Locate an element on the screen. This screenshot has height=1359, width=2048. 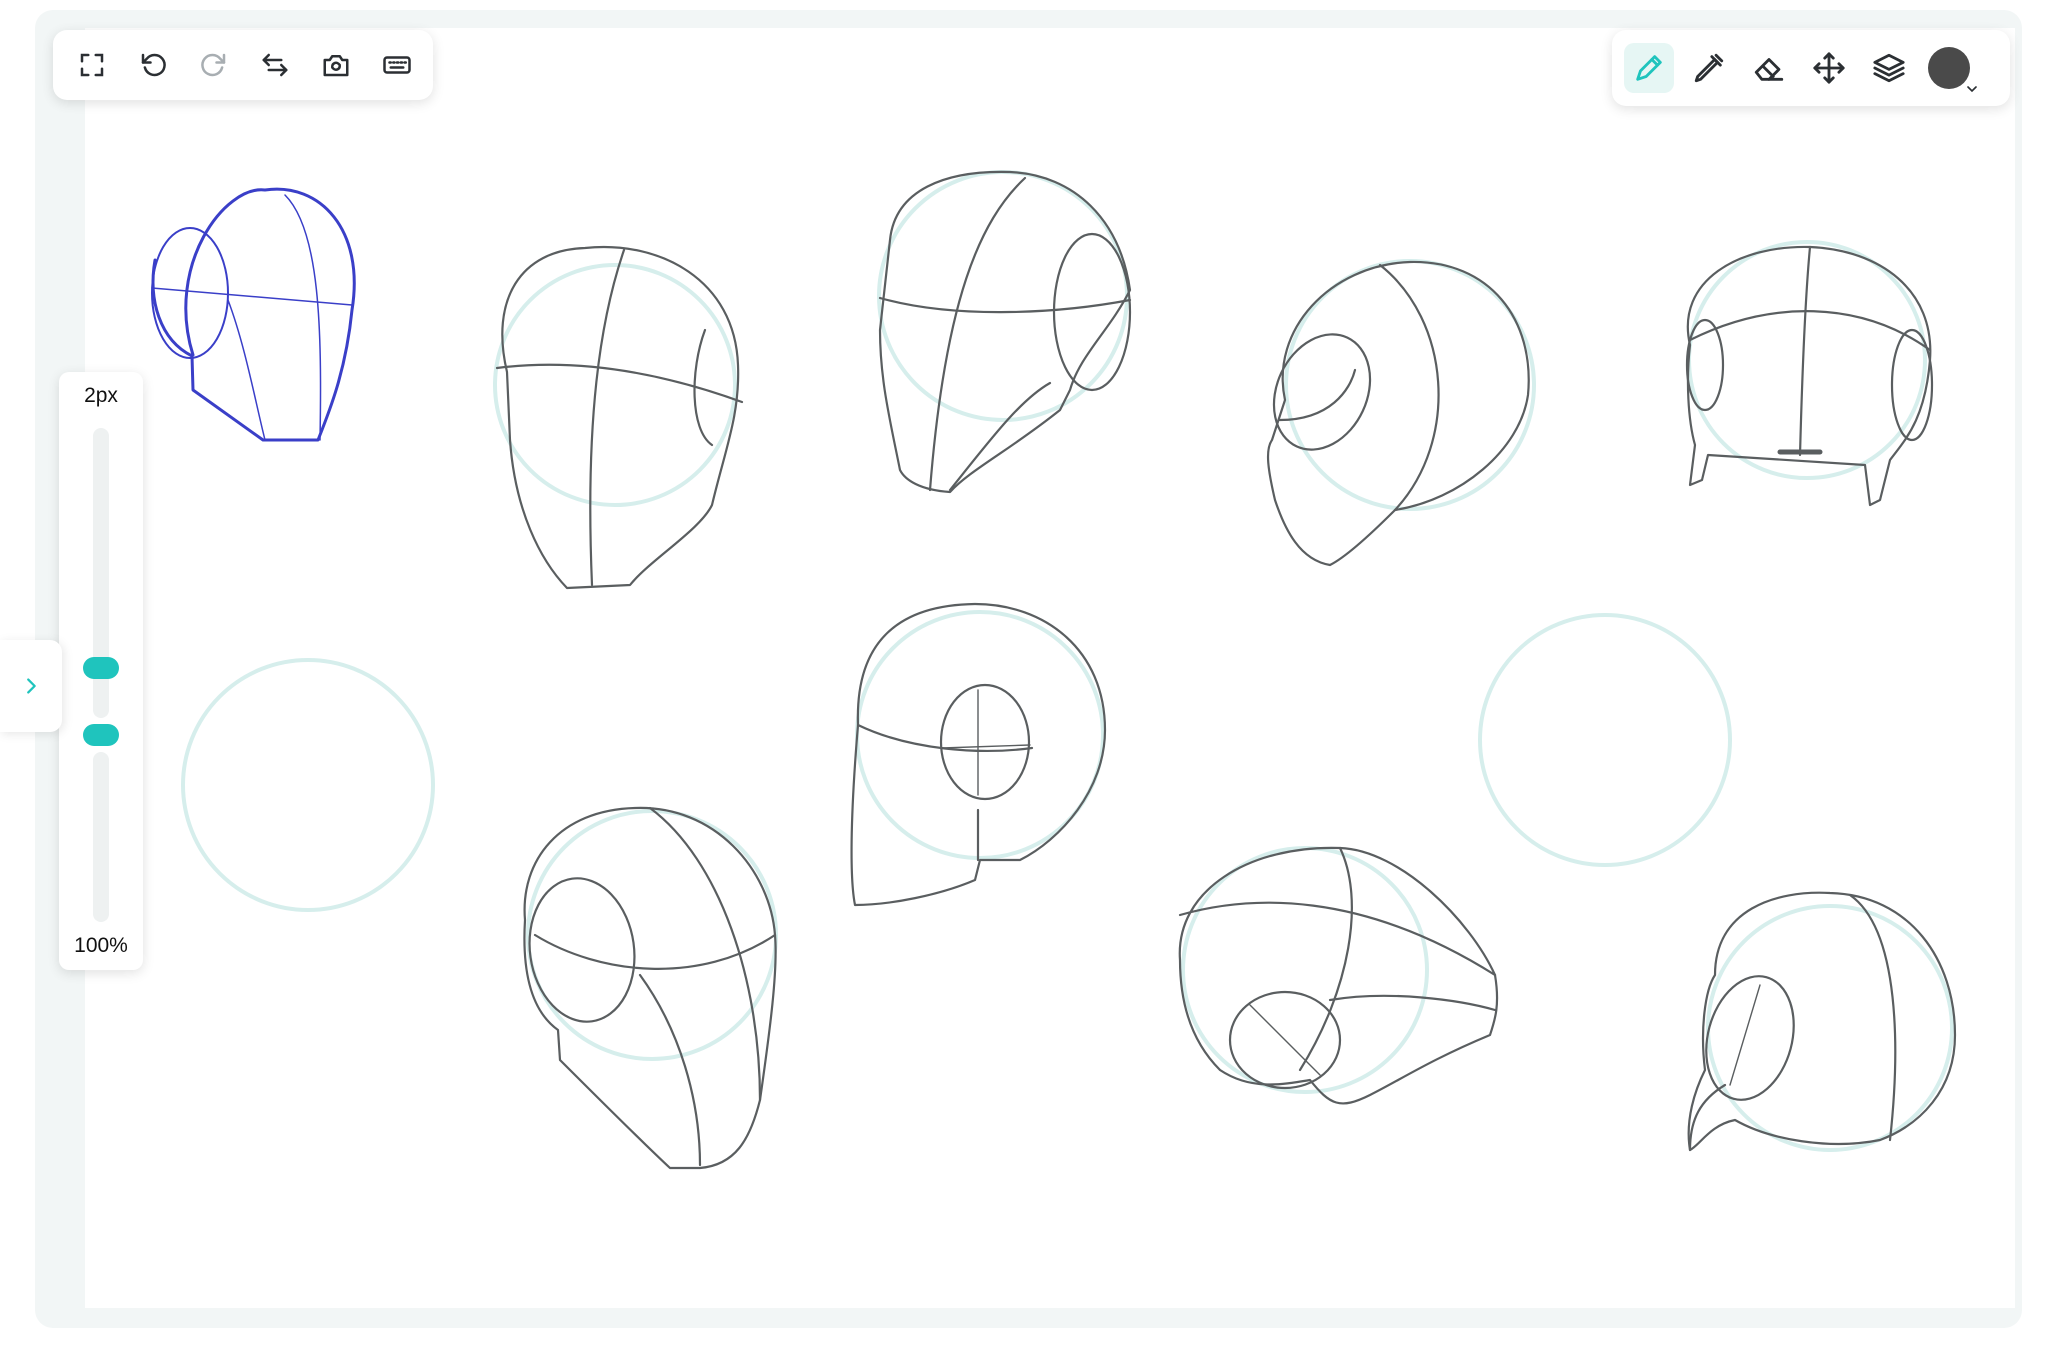
undo-icon is located at coordinates (153, 65).